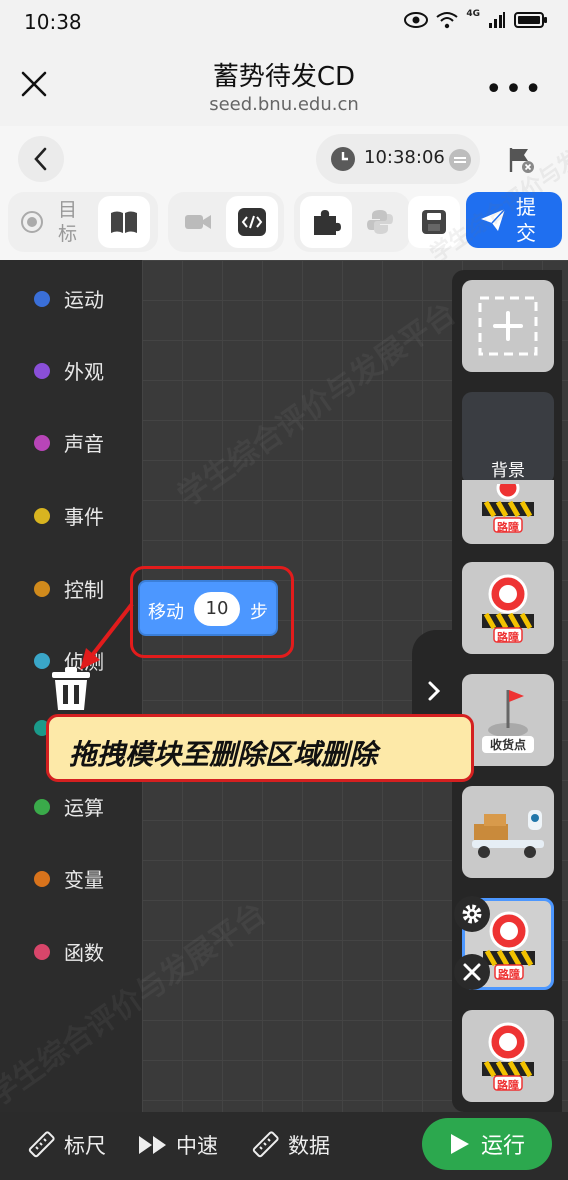  I want to click on block-highlight-frame, so click(212, 612).